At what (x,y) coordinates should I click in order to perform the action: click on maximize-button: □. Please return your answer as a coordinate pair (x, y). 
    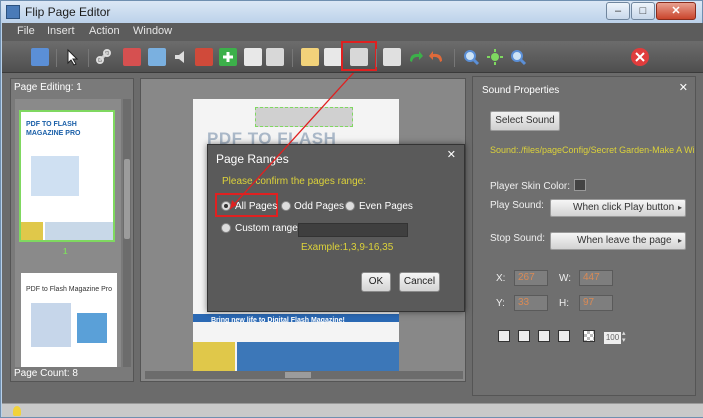
    Looking at the image, I should click on (643, 11).